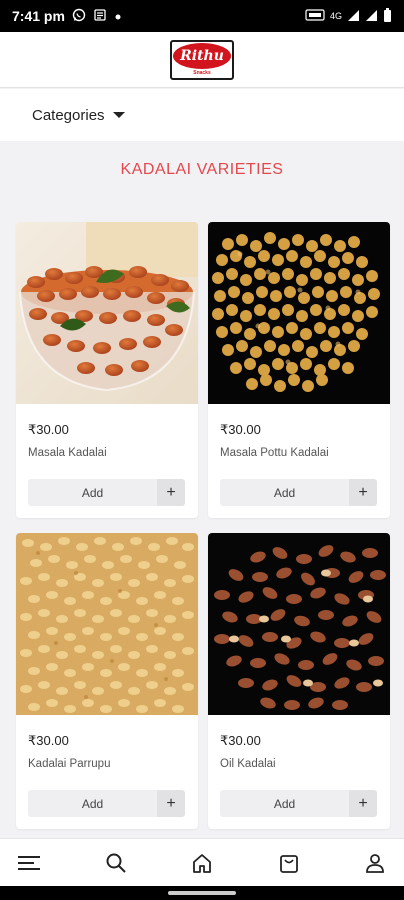 The width and height of the screenshot is (404, 900). Describe the element at coordinates (116, 863) in the screenshot. I see `search-icon` at that location.